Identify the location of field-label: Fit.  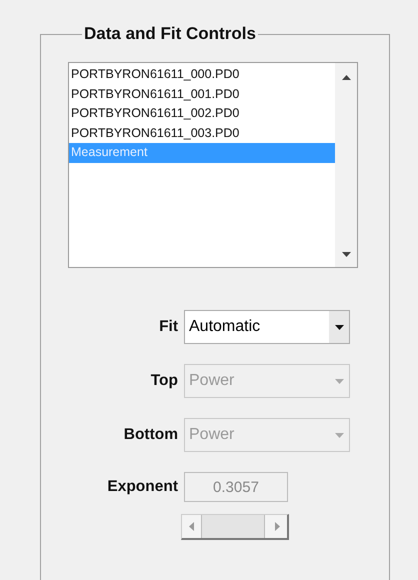
(168, 327).